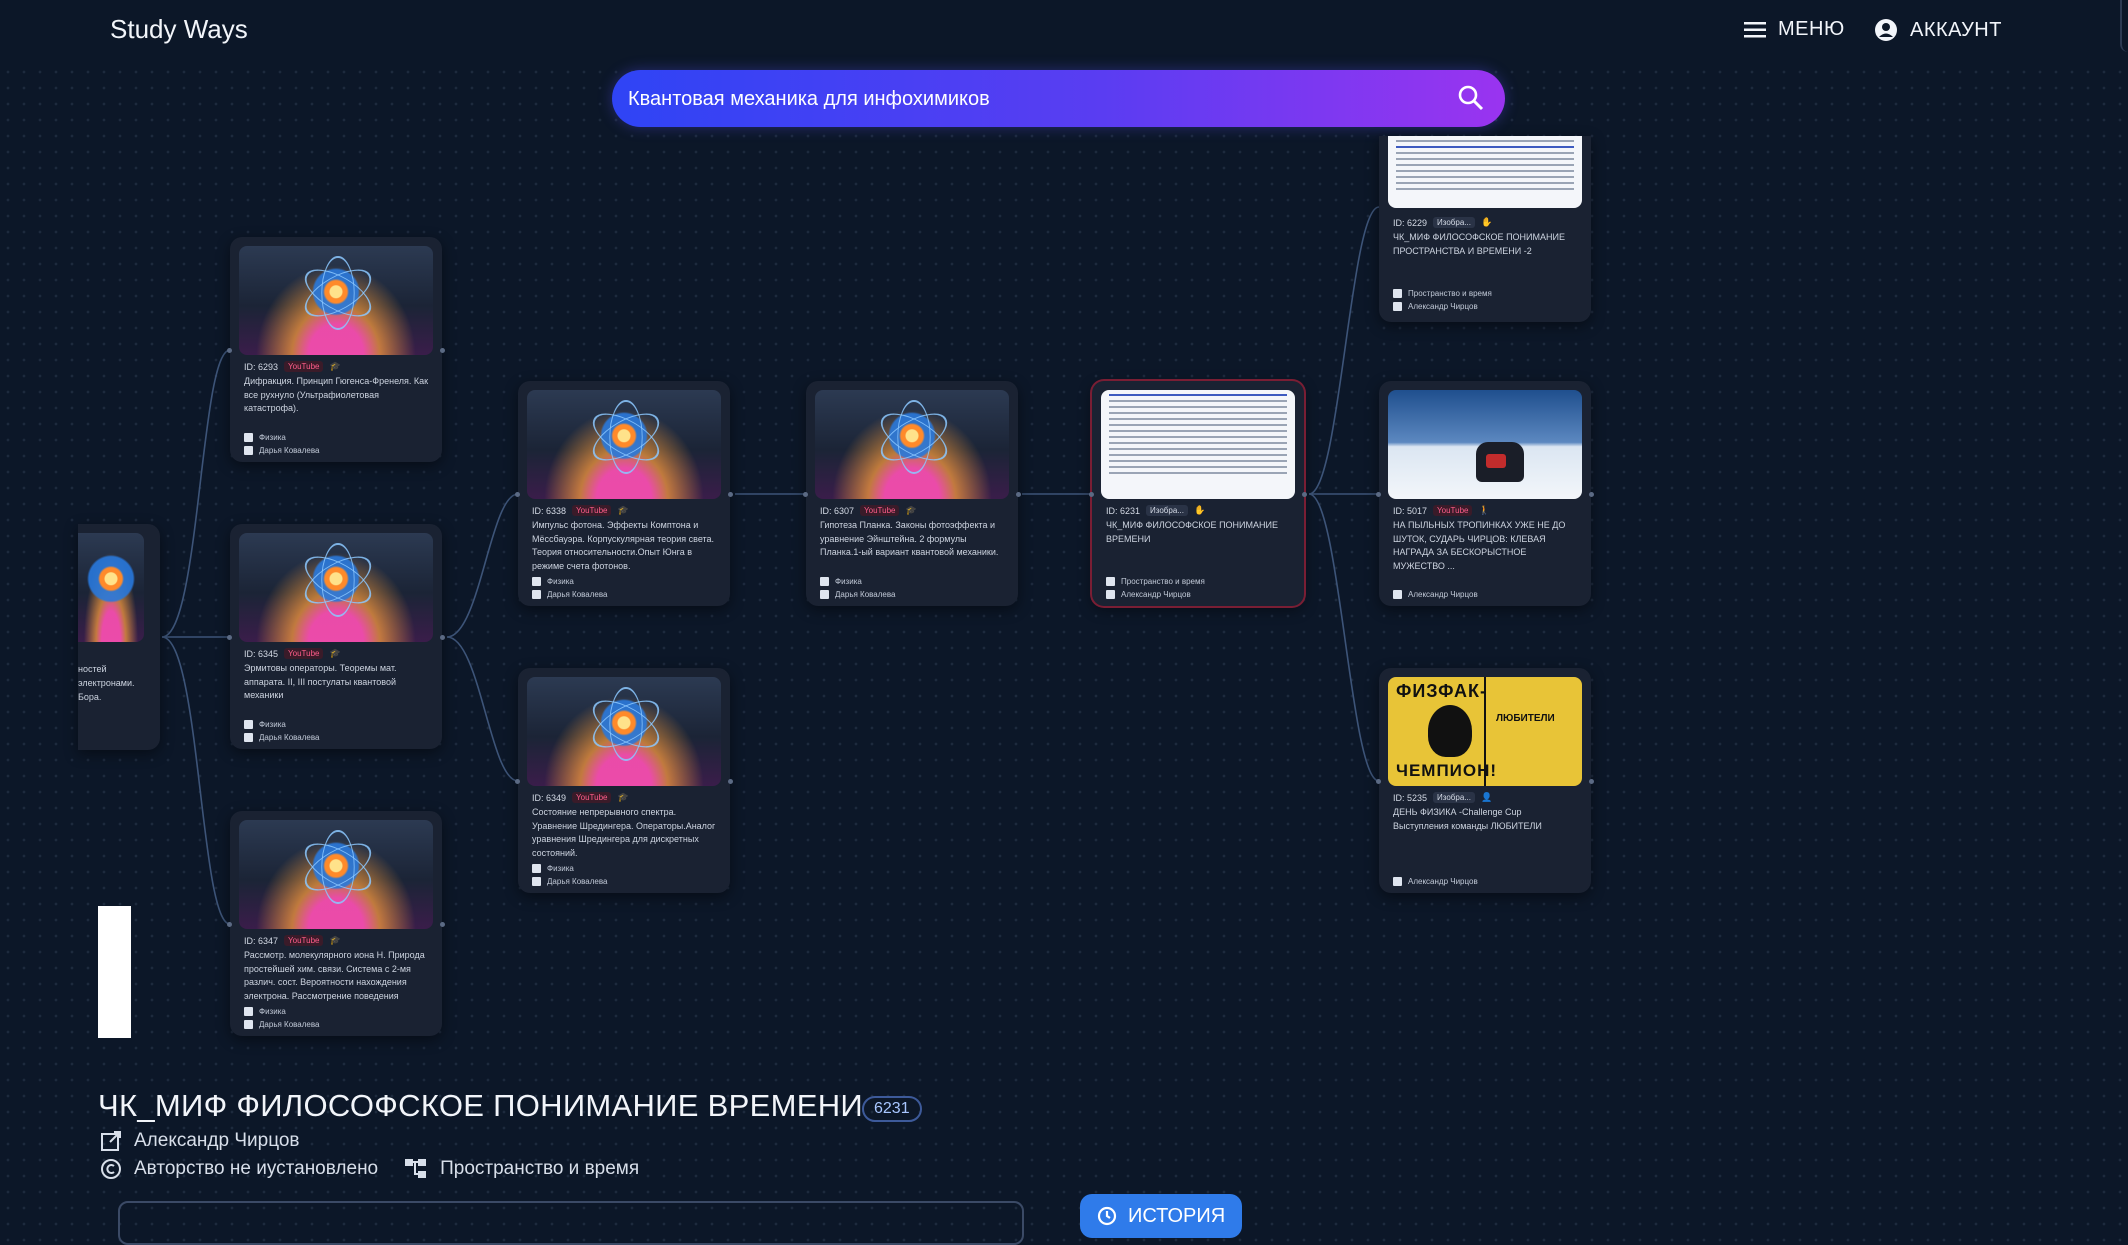  What do you see at coordinates (111, 1169) in the screenshot?
I see `copyright-icon` at bounding box center [111, 1169].